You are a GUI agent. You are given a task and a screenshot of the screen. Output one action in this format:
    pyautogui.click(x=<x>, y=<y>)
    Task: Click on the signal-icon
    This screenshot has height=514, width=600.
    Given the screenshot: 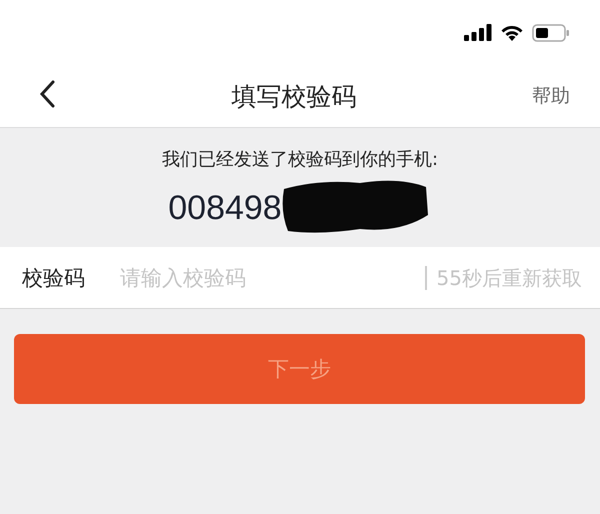 What is the action you would take?
    pyautogui.click(x=478, y=32)
    